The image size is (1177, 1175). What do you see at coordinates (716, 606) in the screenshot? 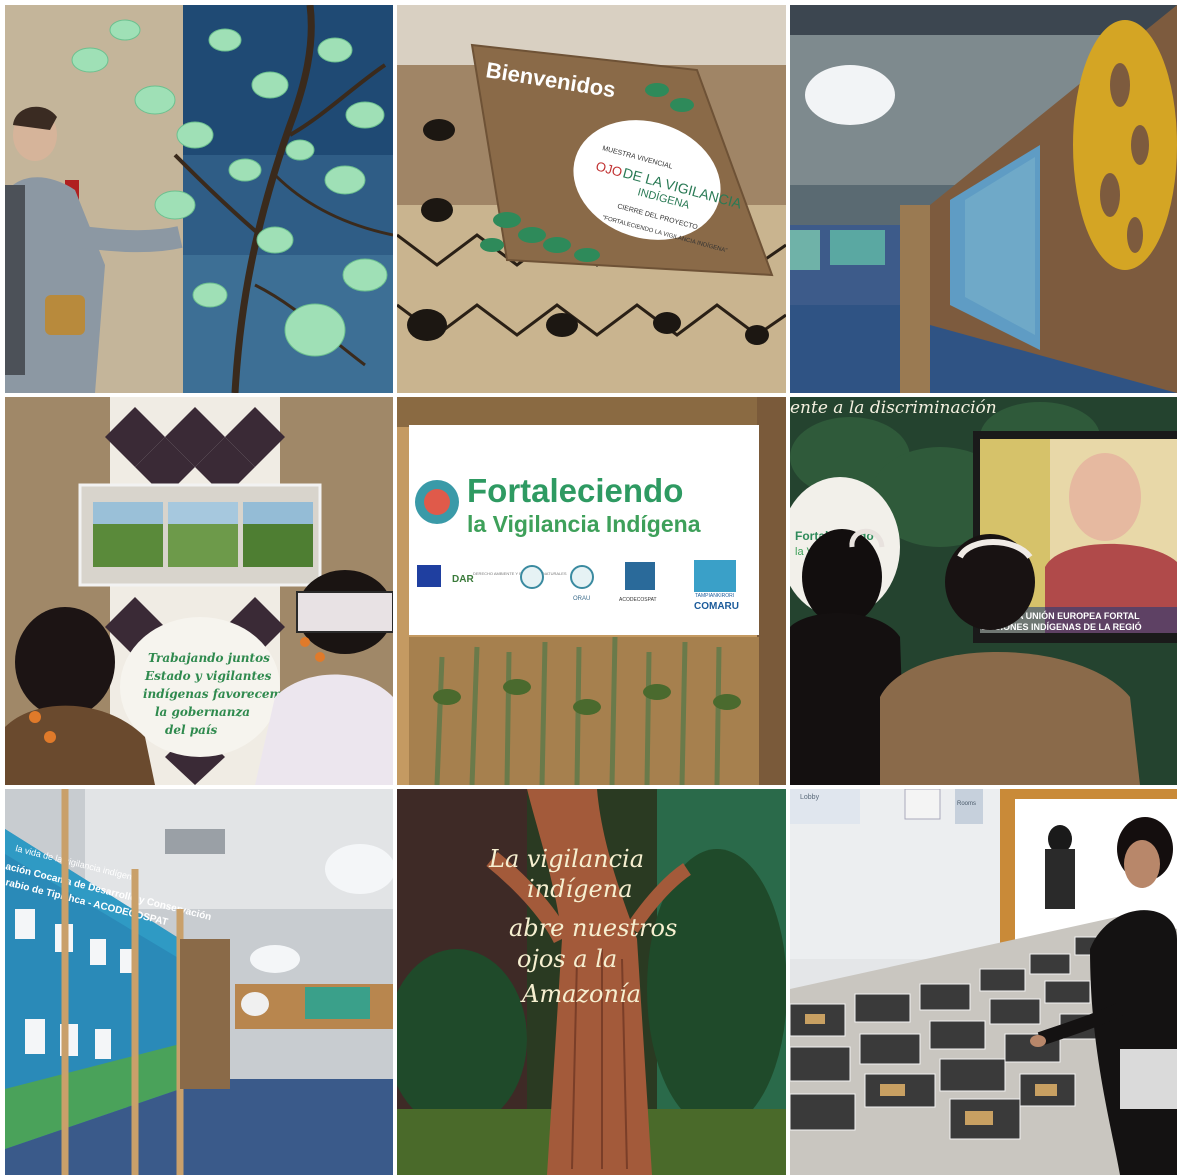
I see `banner-logo-comaru: COMARU` at bounding box center [716, 606].